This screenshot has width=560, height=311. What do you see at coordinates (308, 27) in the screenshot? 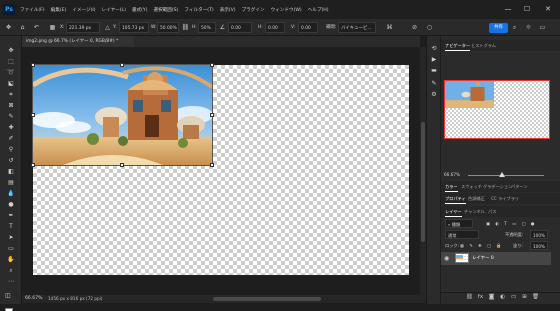
I see `vskew-field: 0.00` at bounding box center [308, 27].